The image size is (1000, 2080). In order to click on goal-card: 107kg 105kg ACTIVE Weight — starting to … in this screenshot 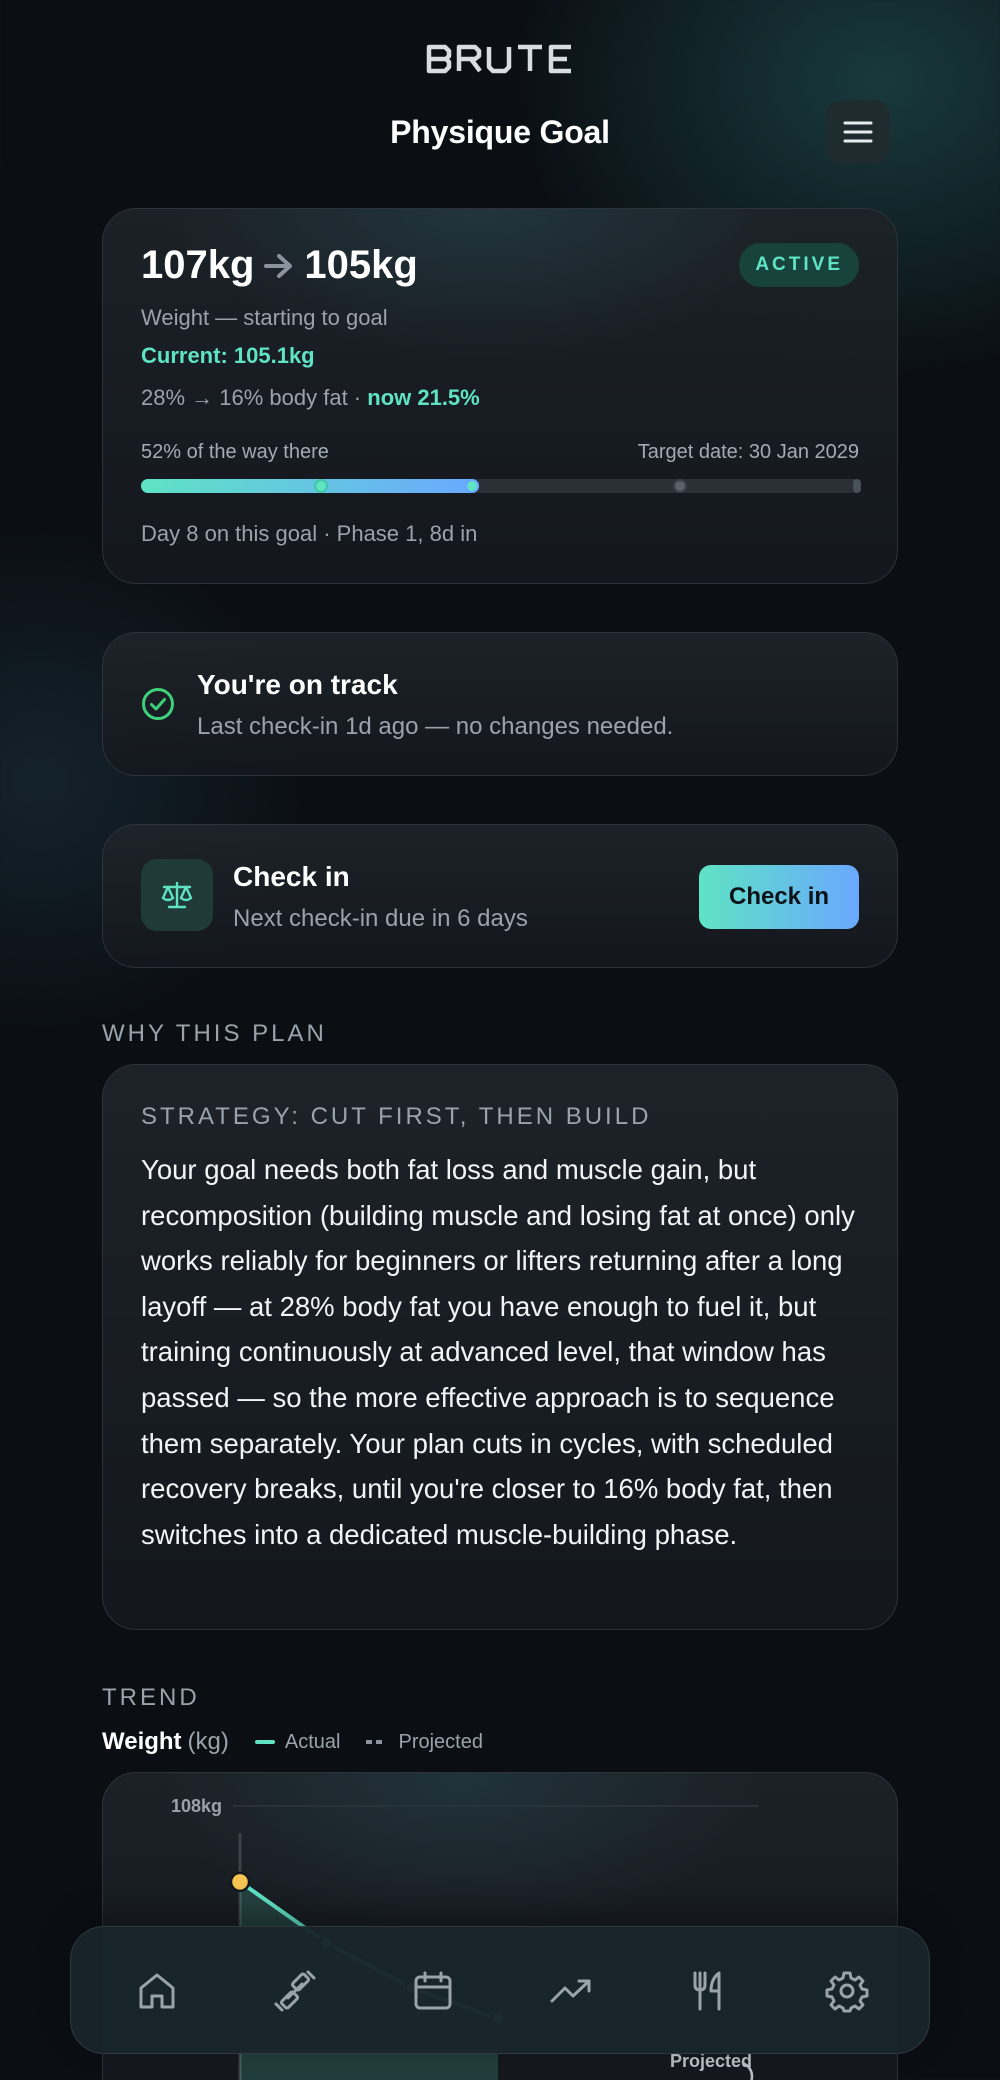, I will do `click(500, 396)`.